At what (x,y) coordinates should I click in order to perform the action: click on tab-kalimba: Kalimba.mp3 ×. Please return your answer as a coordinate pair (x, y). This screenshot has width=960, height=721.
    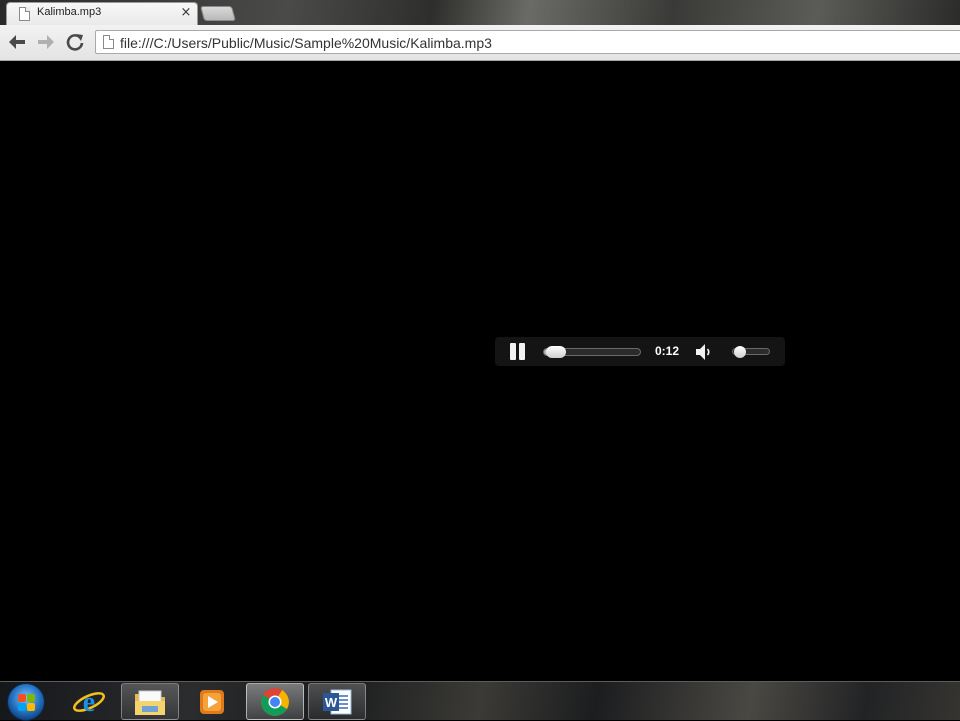
    Looking at the image, I should click on (102, 13).